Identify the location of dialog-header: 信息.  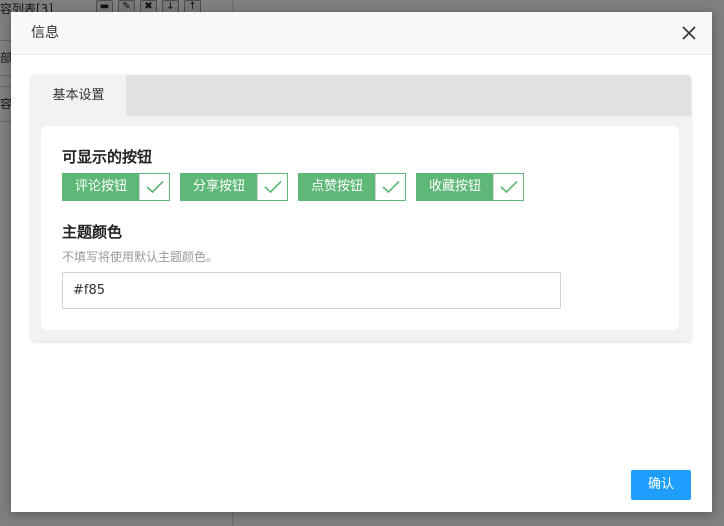
(361, 33).